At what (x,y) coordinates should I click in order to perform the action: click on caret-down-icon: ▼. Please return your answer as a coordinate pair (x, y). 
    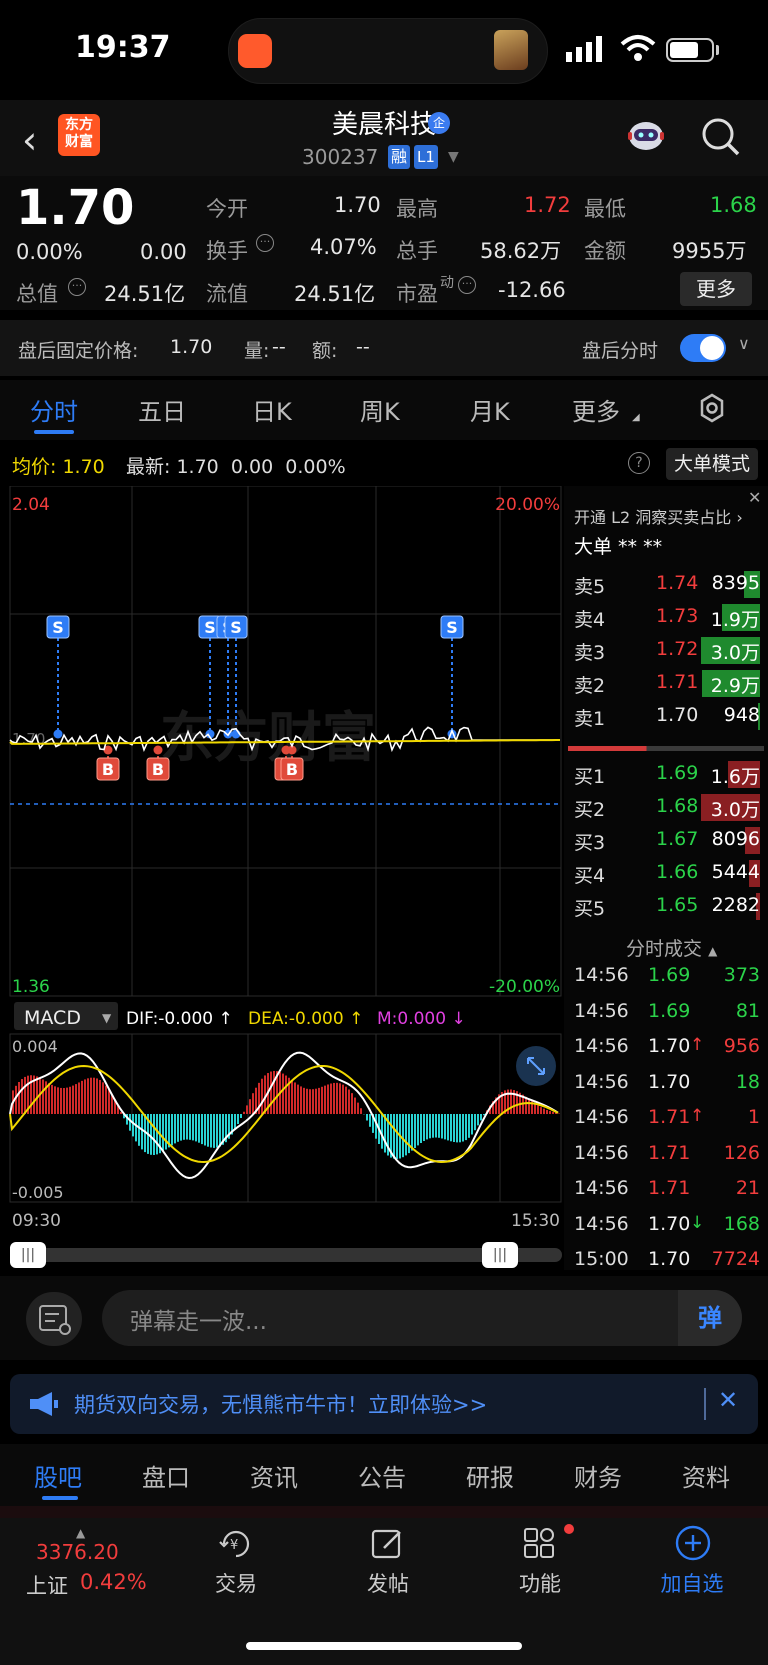
    Looking at the image, I should click on (453, 157).